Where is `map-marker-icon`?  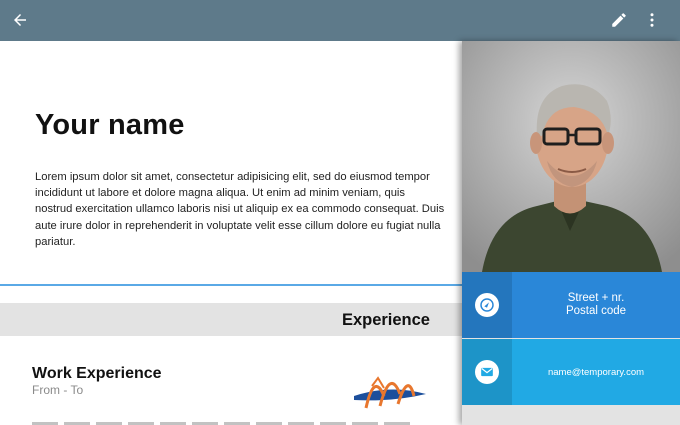
map-marker-icon is located at coordinates (487, 305).